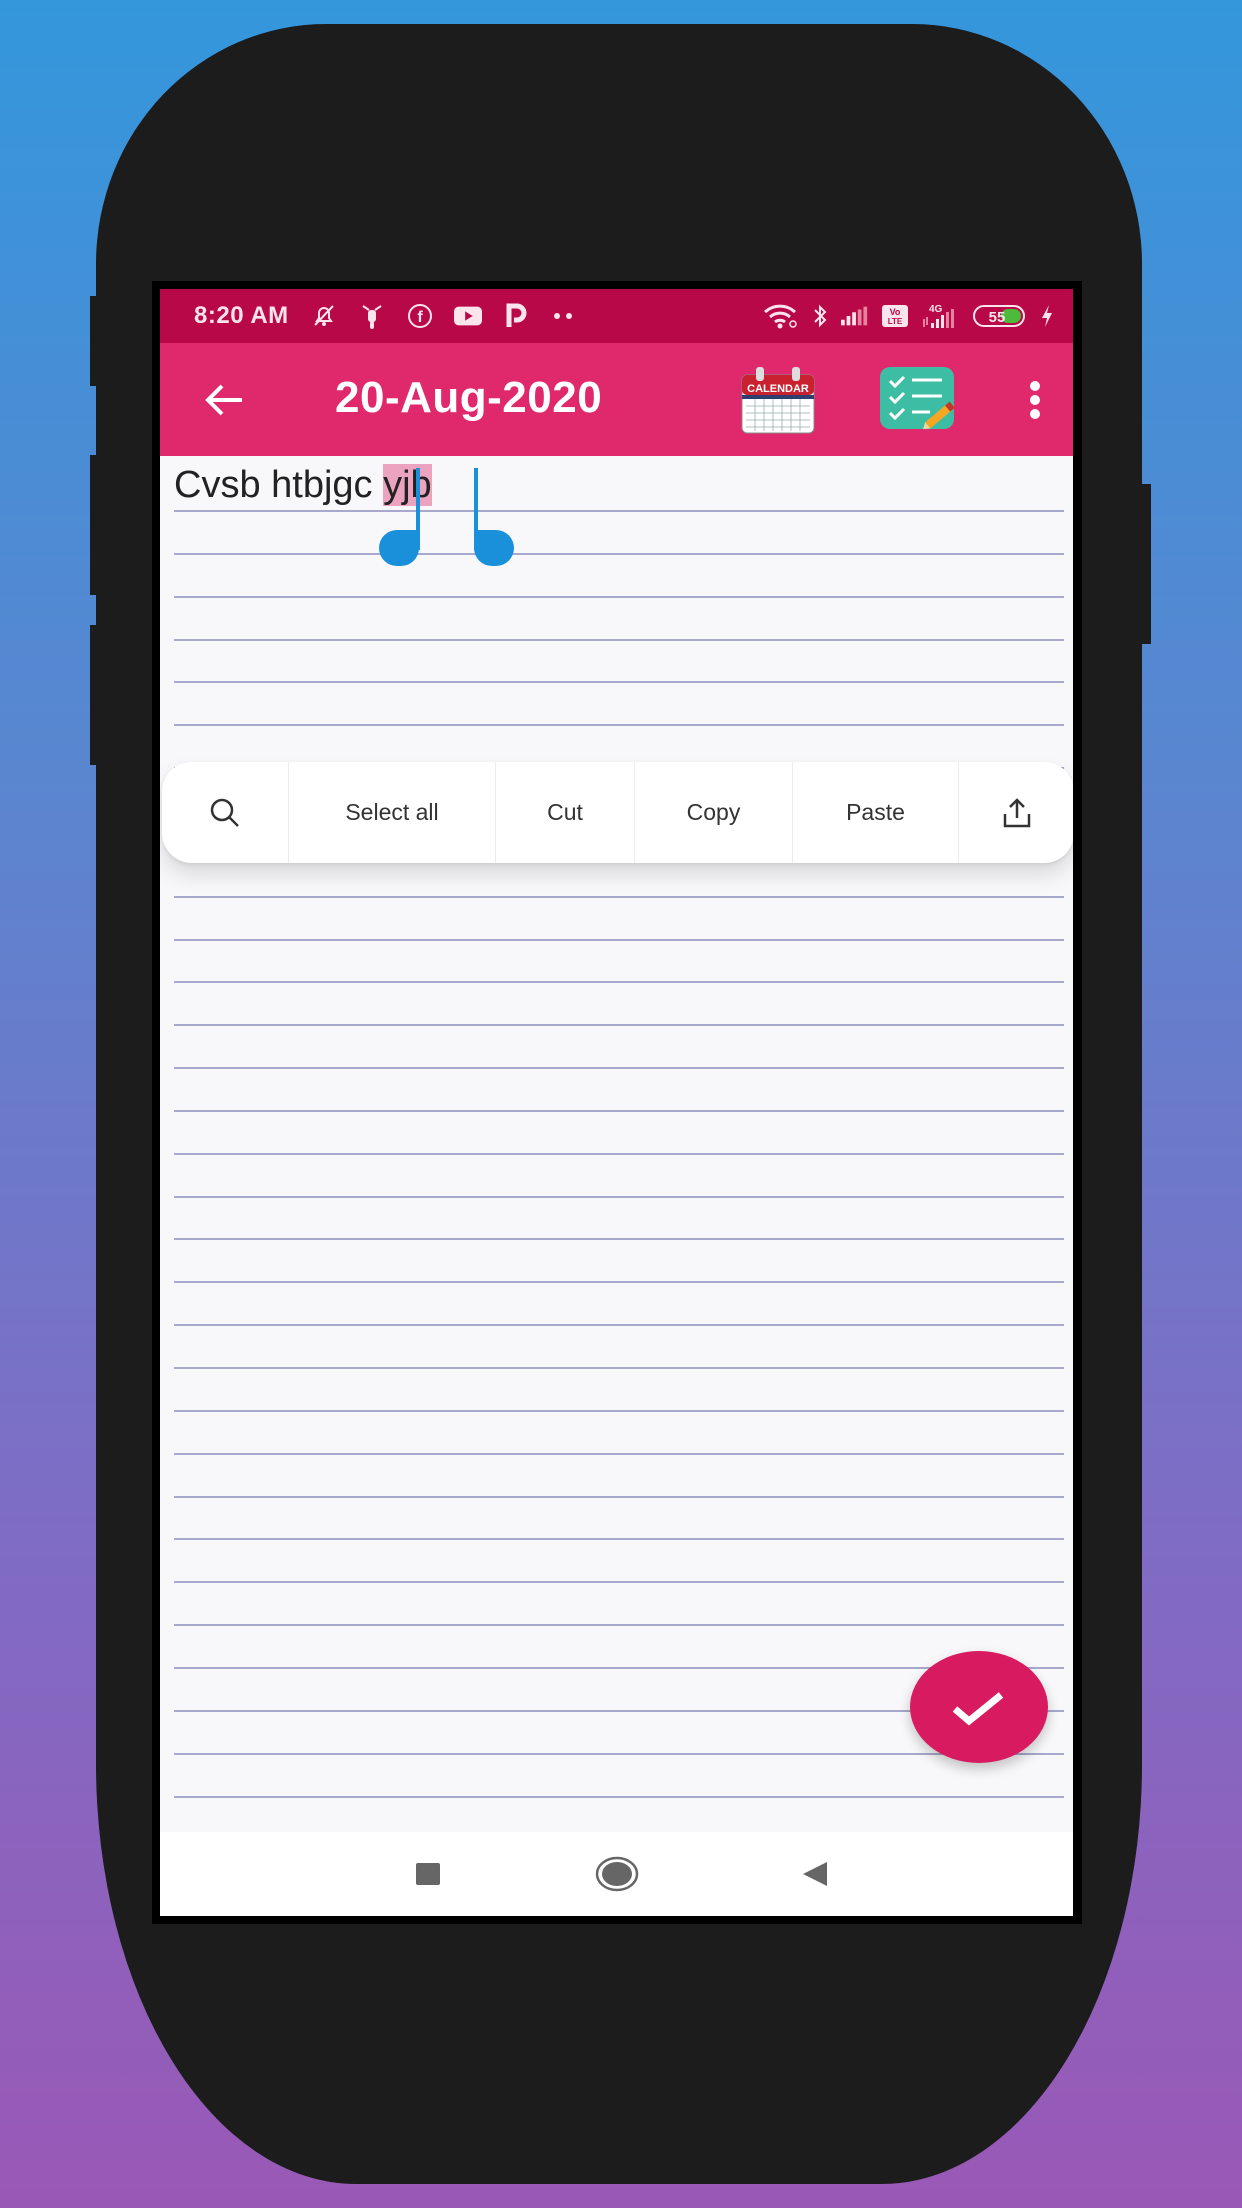 This screenshot has height=2208, width=1242. I want to click on search-icon, so click(224, 812).